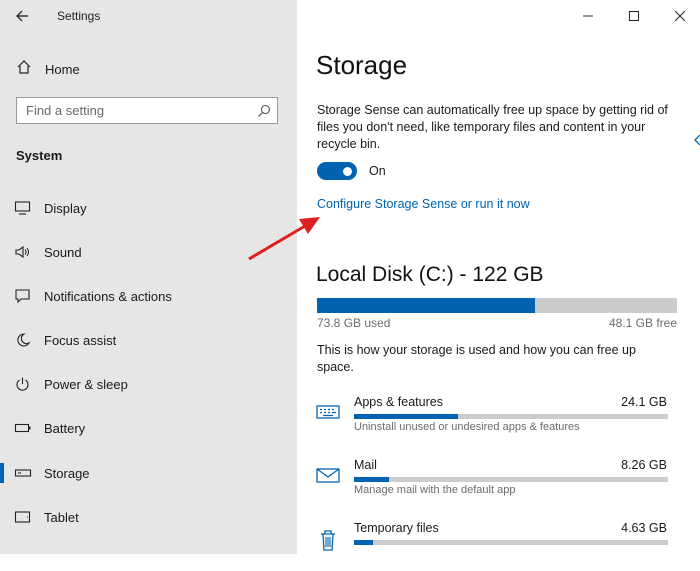  I want to click on speaker-icon, so click(23, 252).